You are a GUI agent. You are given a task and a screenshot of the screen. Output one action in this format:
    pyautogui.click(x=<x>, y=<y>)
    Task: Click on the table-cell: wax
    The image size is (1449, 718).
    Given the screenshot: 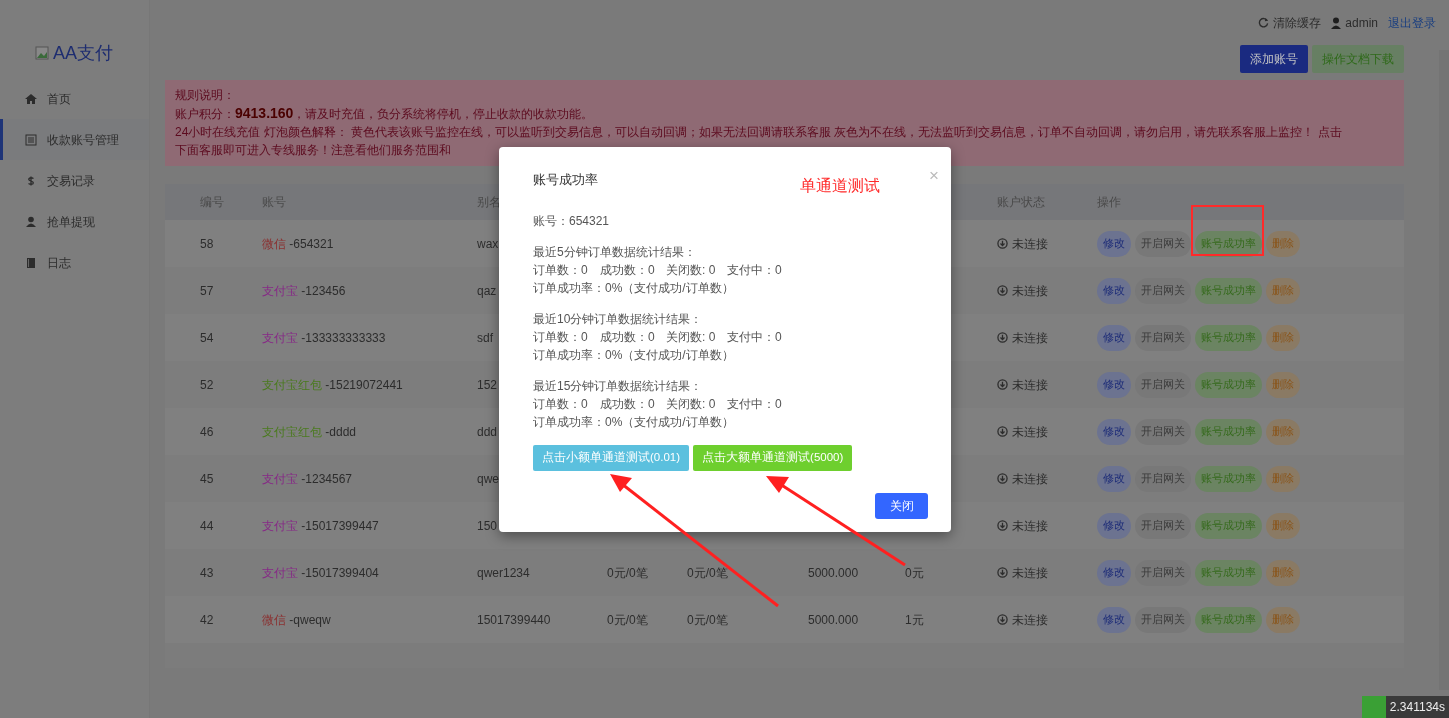 What is the action you would take?
    pyautogui.click(x=488, y=243)
    